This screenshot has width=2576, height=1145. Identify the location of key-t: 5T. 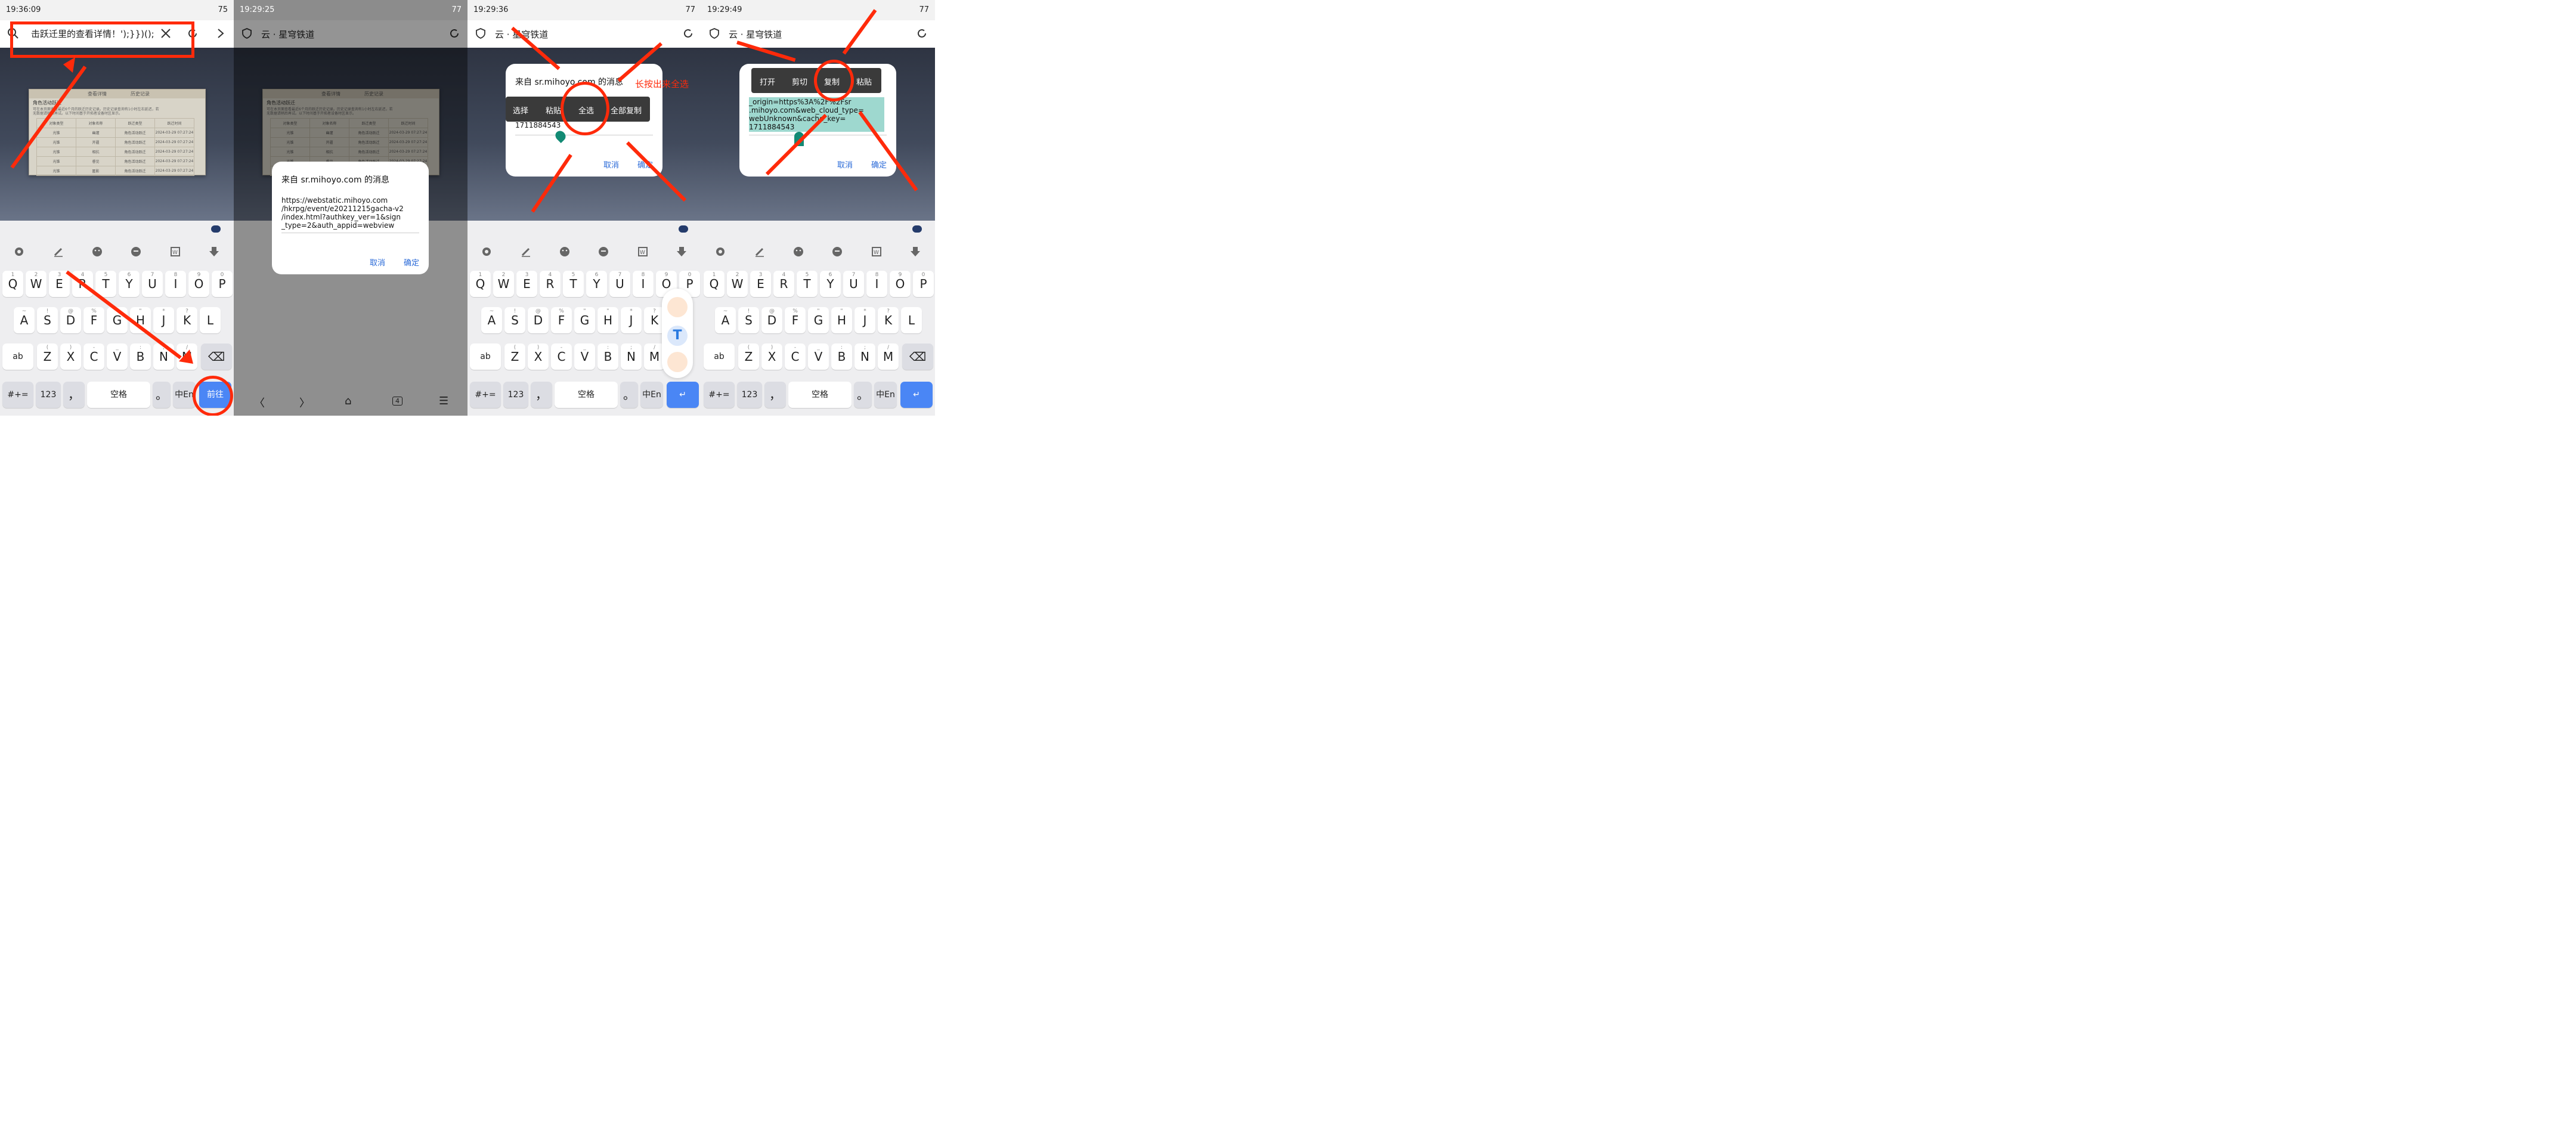
(808, 284).